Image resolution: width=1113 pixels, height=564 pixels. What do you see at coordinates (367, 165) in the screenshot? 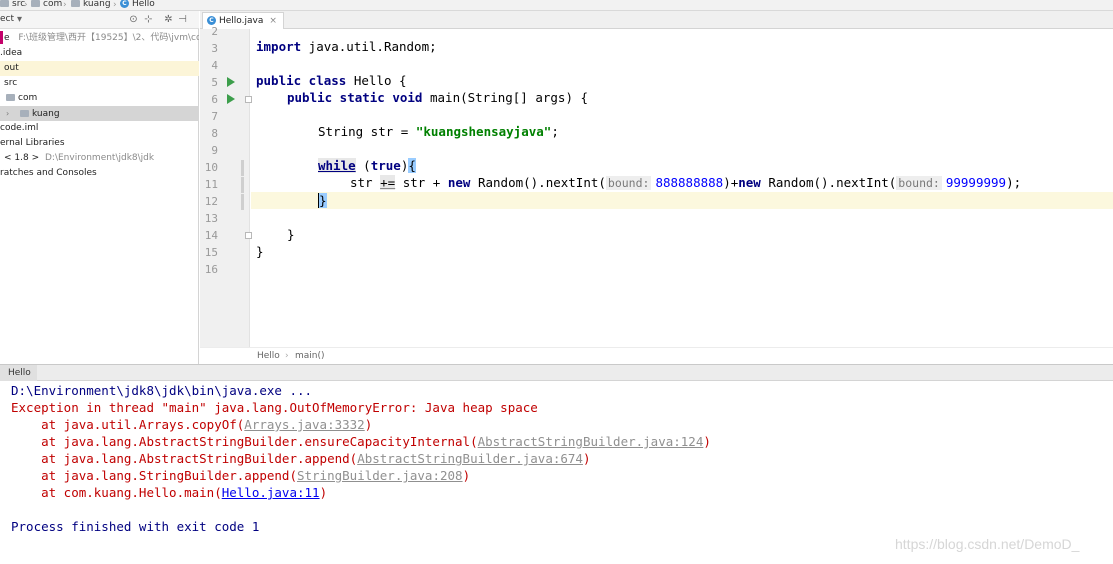
I see `code-line-10: while (true){` at bounding box center [367, 165].